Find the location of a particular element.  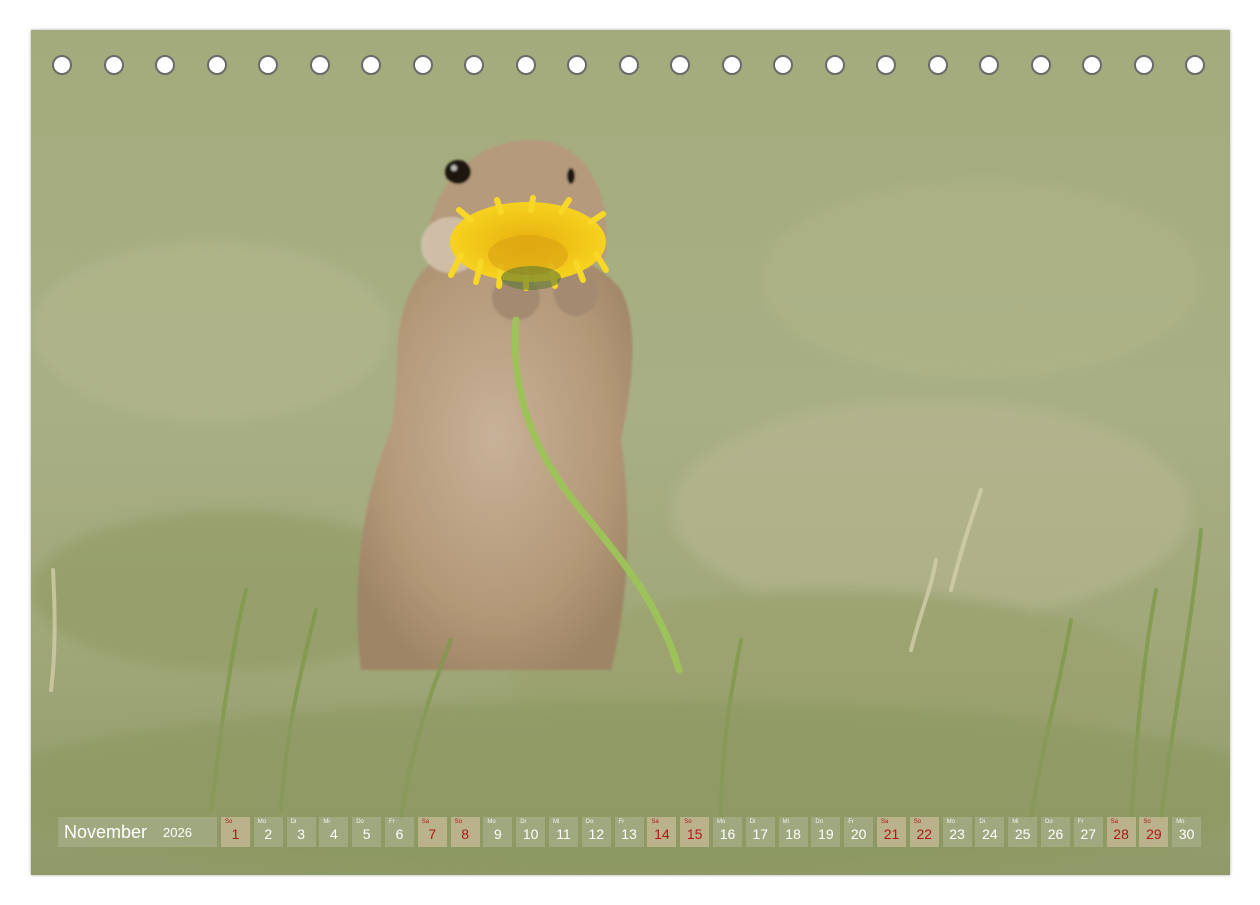

day-cell: Do 12 is located at coordinates (596, 832).